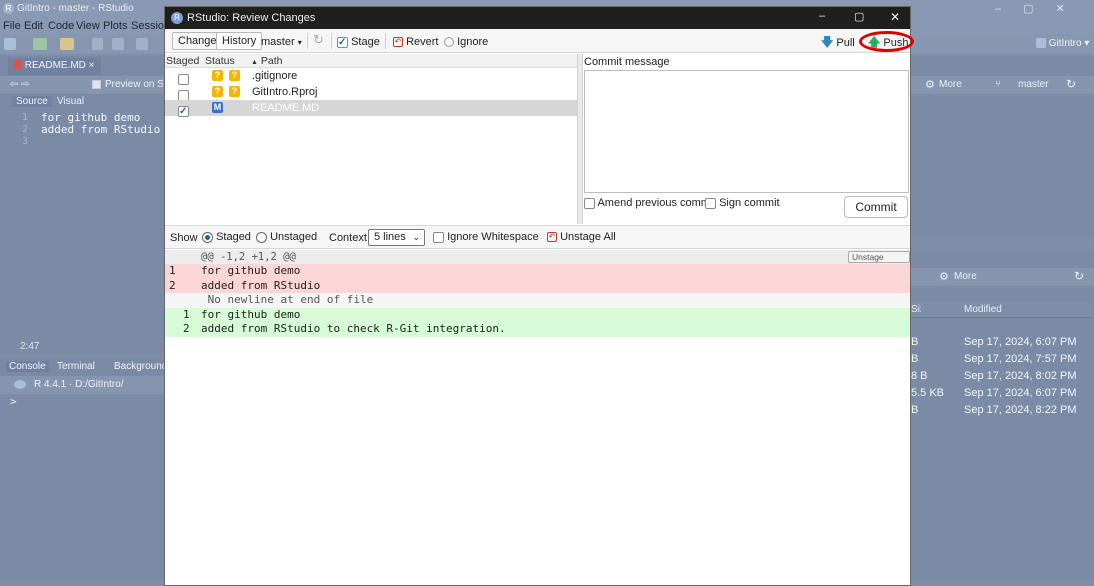 Image resolution: width=1094 pixels, height=586 pixels. What do you see at coordinates (20, 84) in the screenshot?
I see `nav-arrows-icon: ⇦ ⇨` at bounding box center [20, 84].